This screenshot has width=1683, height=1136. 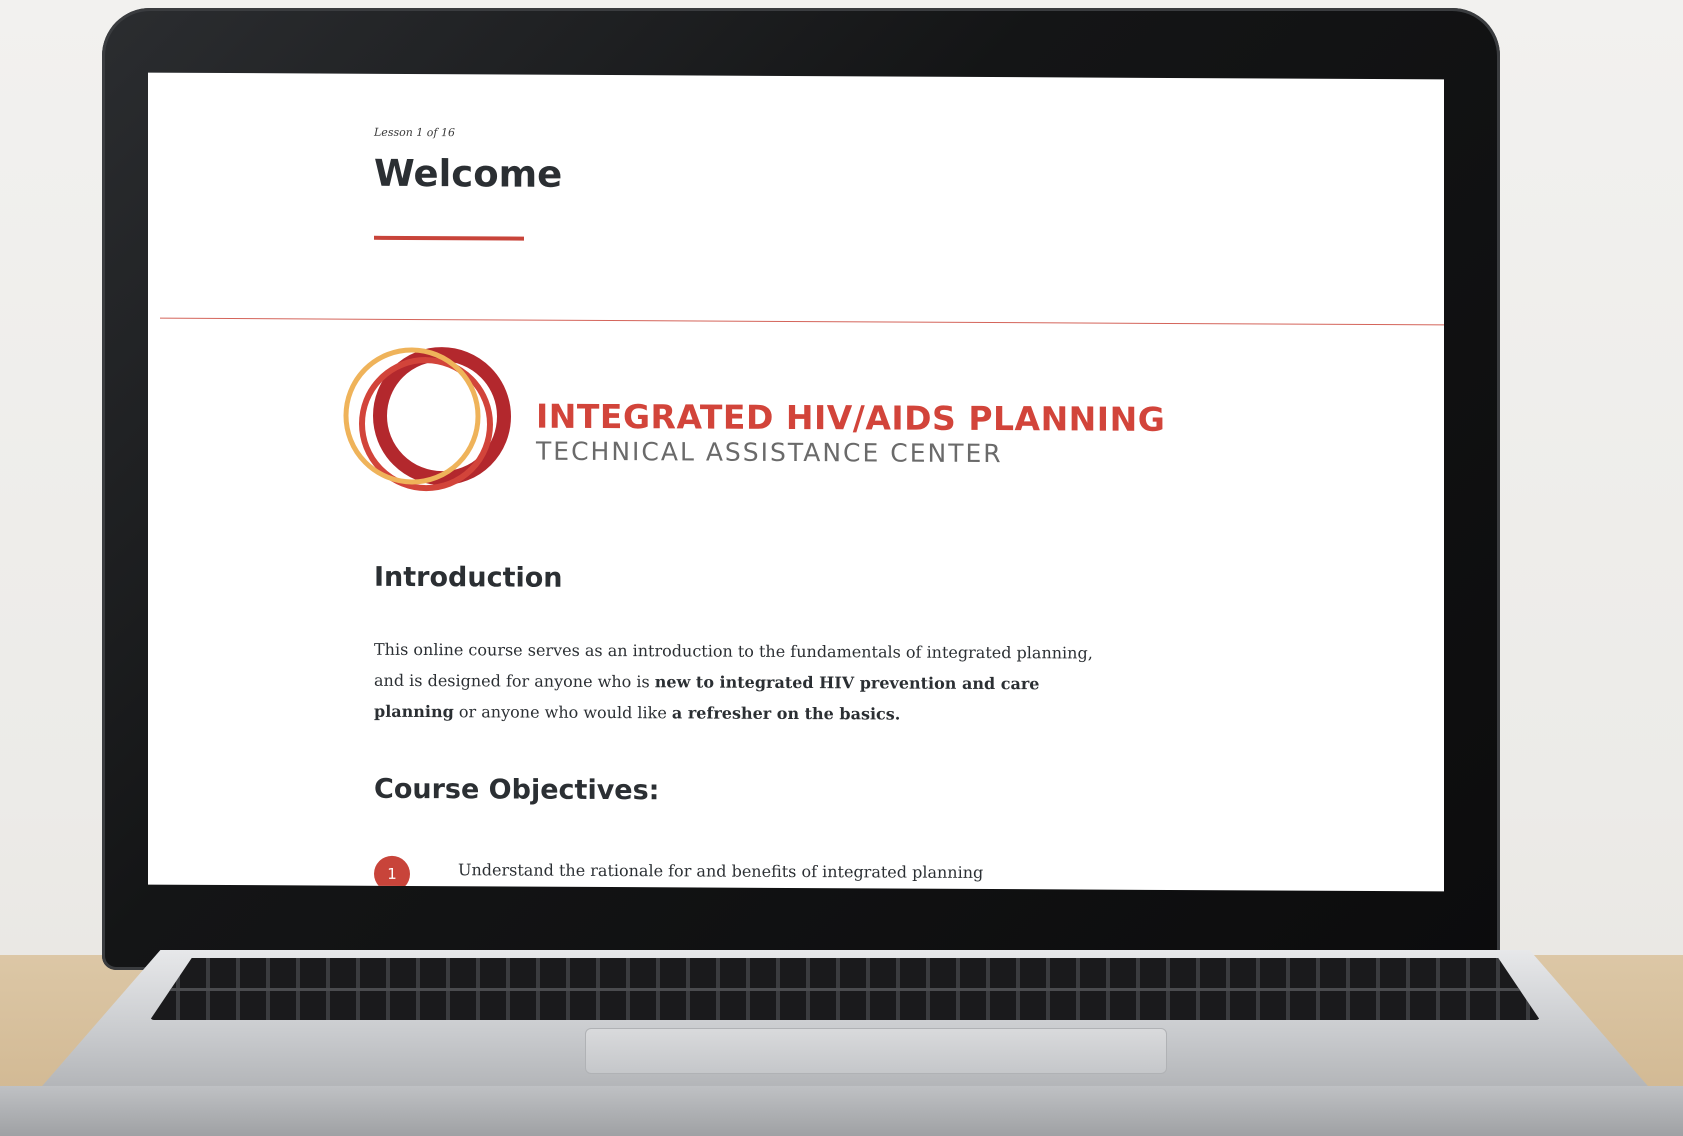 What do you see at coordinates (517, 790) in the screenshot?
I see `objectives-heading: Course Objectives:` at bounding box center [517, 790].